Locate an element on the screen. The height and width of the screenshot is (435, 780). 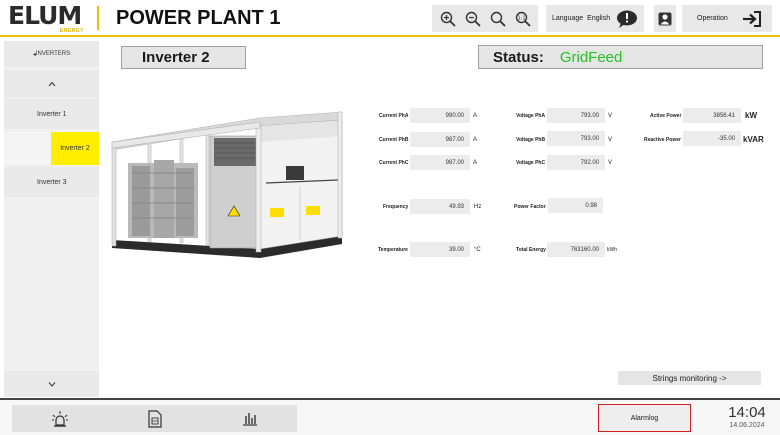
unit-temperature: °C is located at coordinates (477, 250).